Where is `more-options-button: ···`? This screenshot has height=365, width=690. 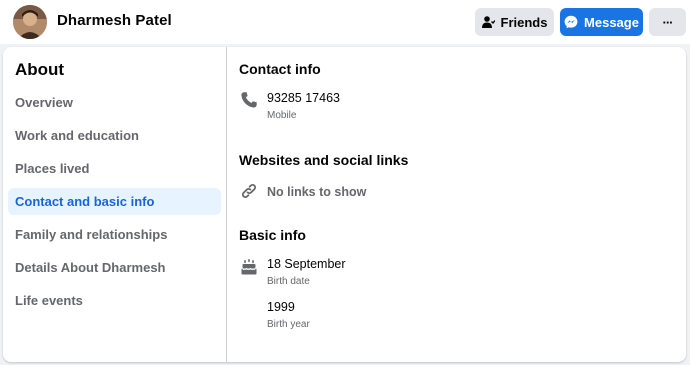
more-options-button: ··· is located at coordinates (667, 22).